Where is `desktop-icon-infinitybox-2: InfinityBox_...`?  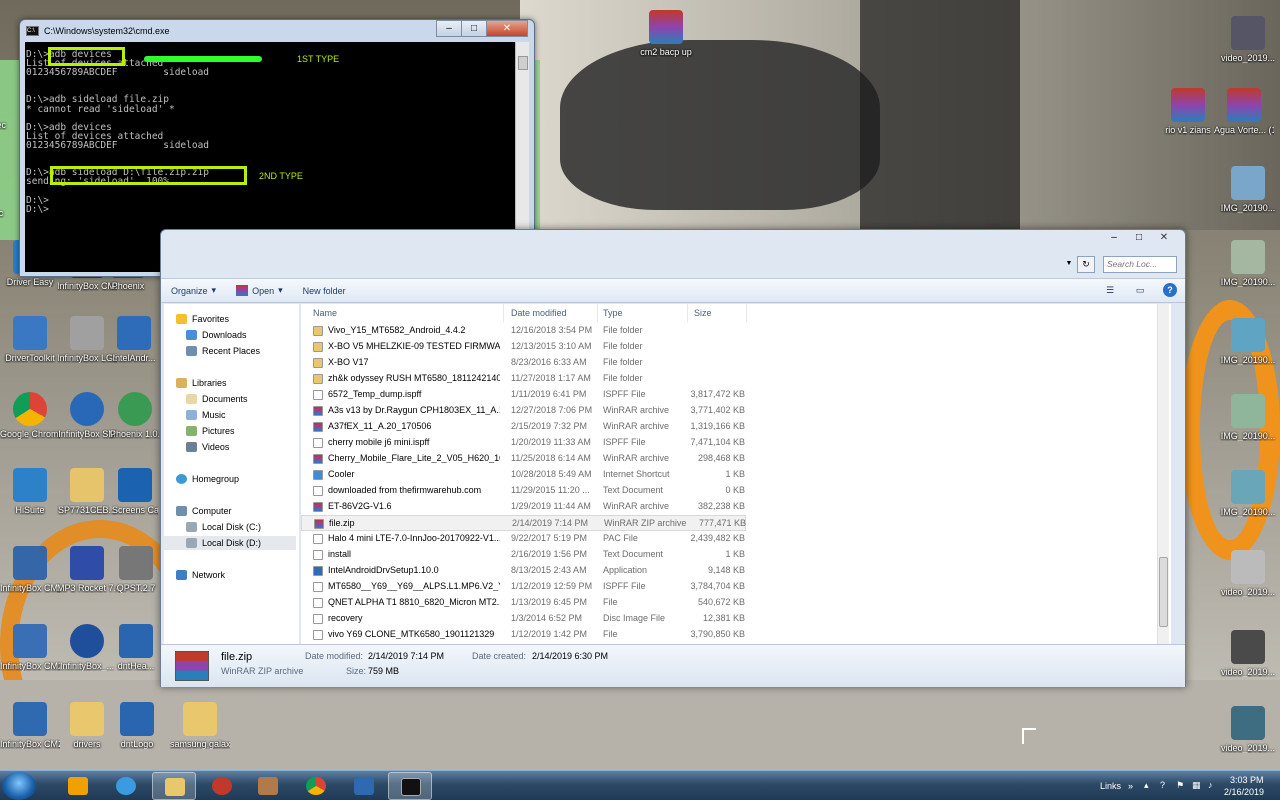 desktop-icon-infinitybox-2: InfinityBox_... is located at coordinates (87, 647).